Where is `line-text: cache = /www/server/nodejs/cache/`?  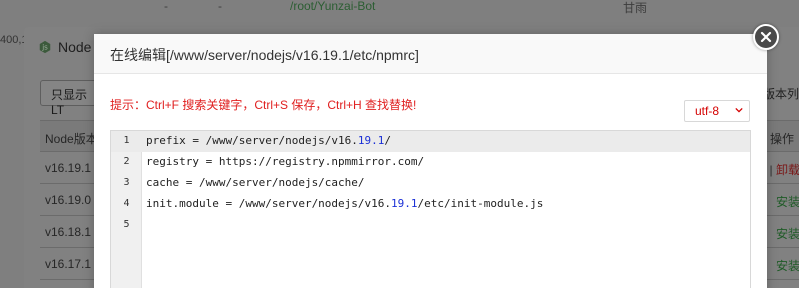 line-text: cache = /www/server/nodejs/cache/ is located at coordinates (255, 182).